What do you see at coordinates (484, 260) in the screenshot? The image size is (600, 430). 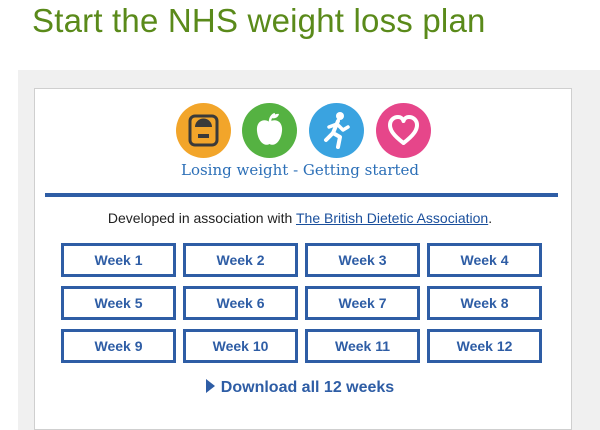 I see `week-4-button: Week 4` at bounding box center [484, 260].